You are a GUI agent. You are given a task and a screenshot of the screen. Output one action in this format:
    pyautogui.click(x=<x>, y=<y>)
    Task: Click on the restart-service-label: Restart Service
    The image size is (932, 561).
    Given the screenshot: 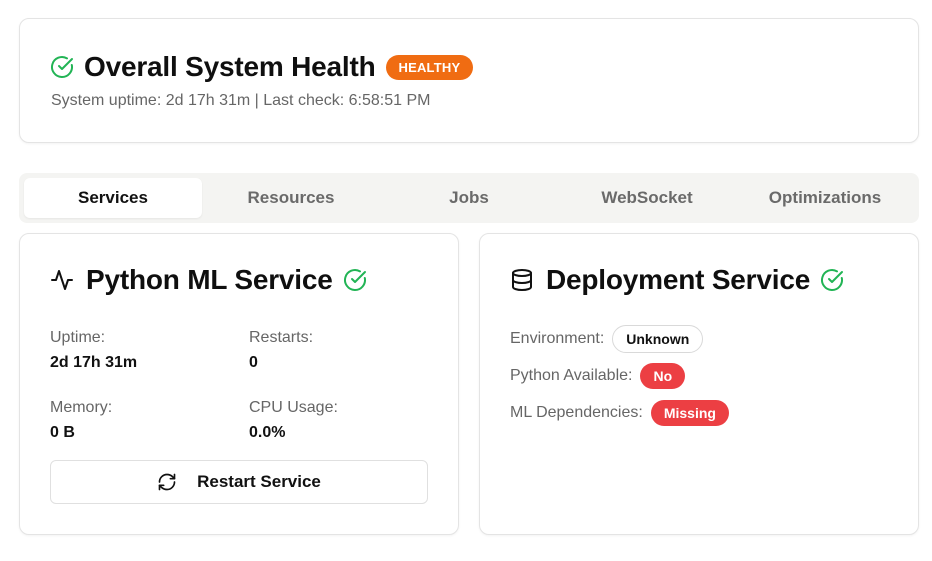 What is the action you would take?
    pyautogui.click(x=259, y=481)
    